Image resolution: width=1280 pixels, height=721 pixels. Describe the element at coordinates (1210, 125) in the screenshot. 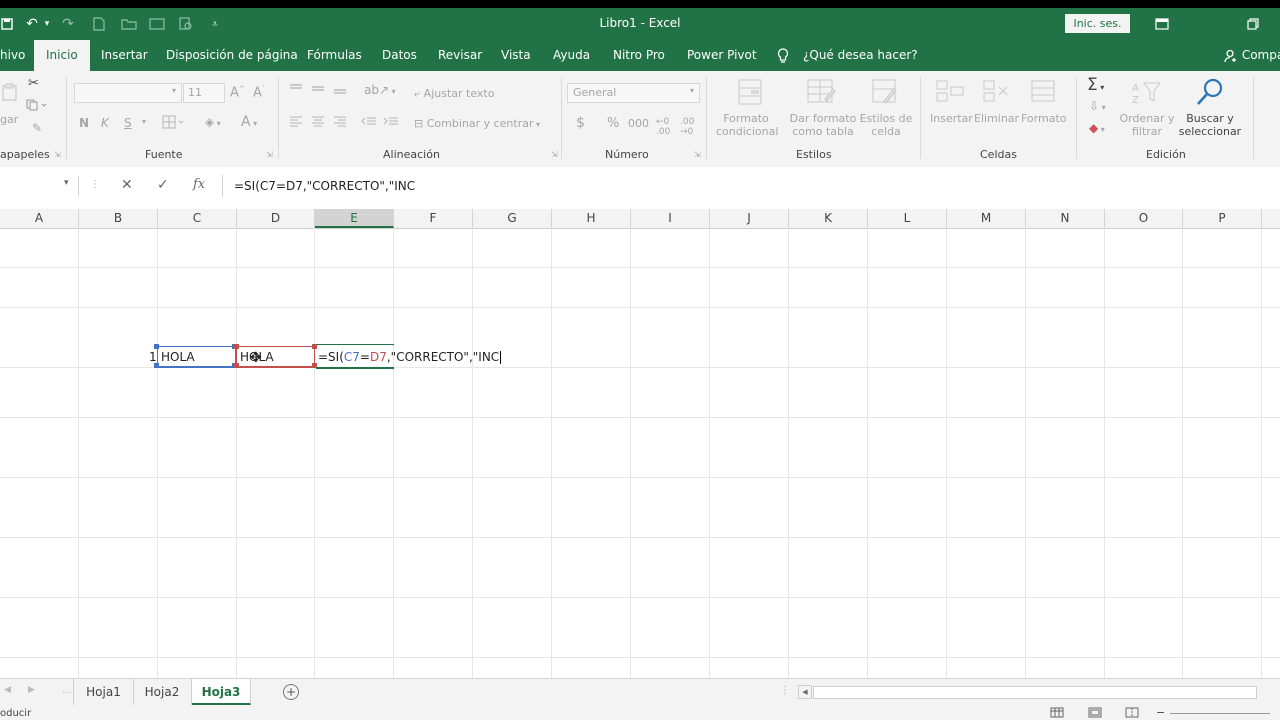

I see `find-select-button: Buscar y seleccionar` at that location.